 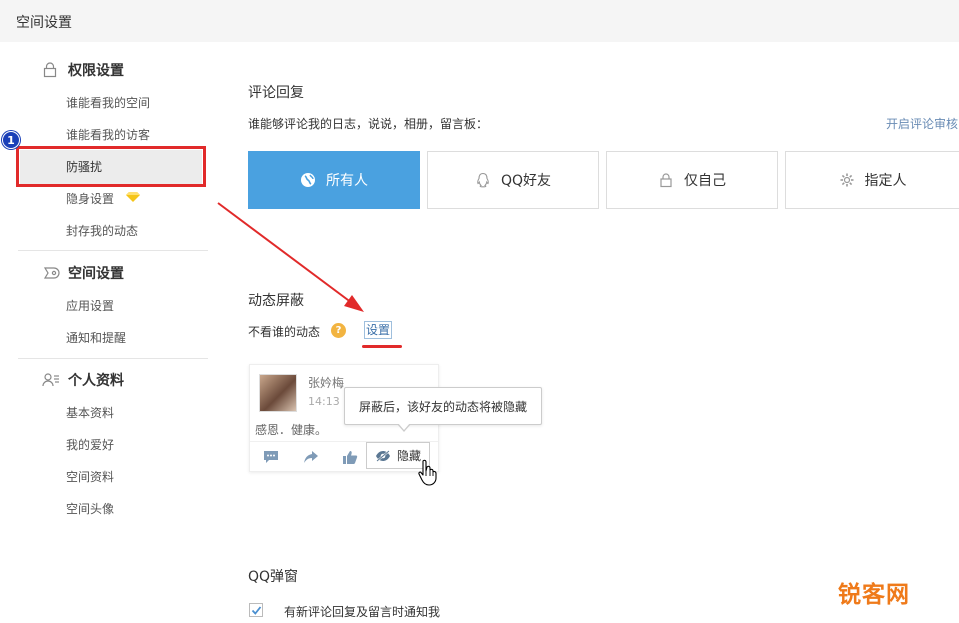 I want to click on sidebar-item-hobbies: 我的爱好, so click(x=90, y=444).